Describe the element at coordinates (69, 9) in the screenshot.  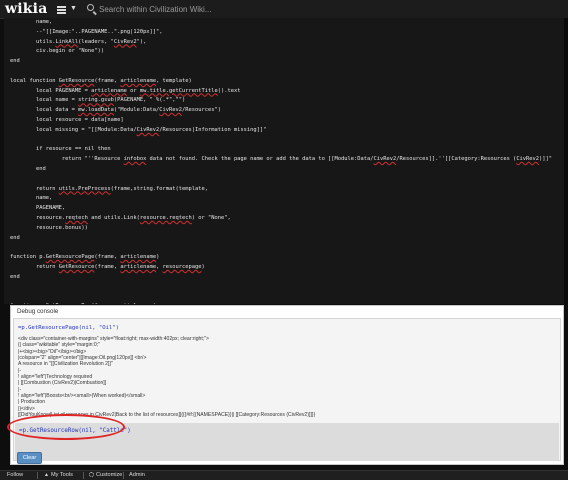
I see `menu-button: ▼` at that location.